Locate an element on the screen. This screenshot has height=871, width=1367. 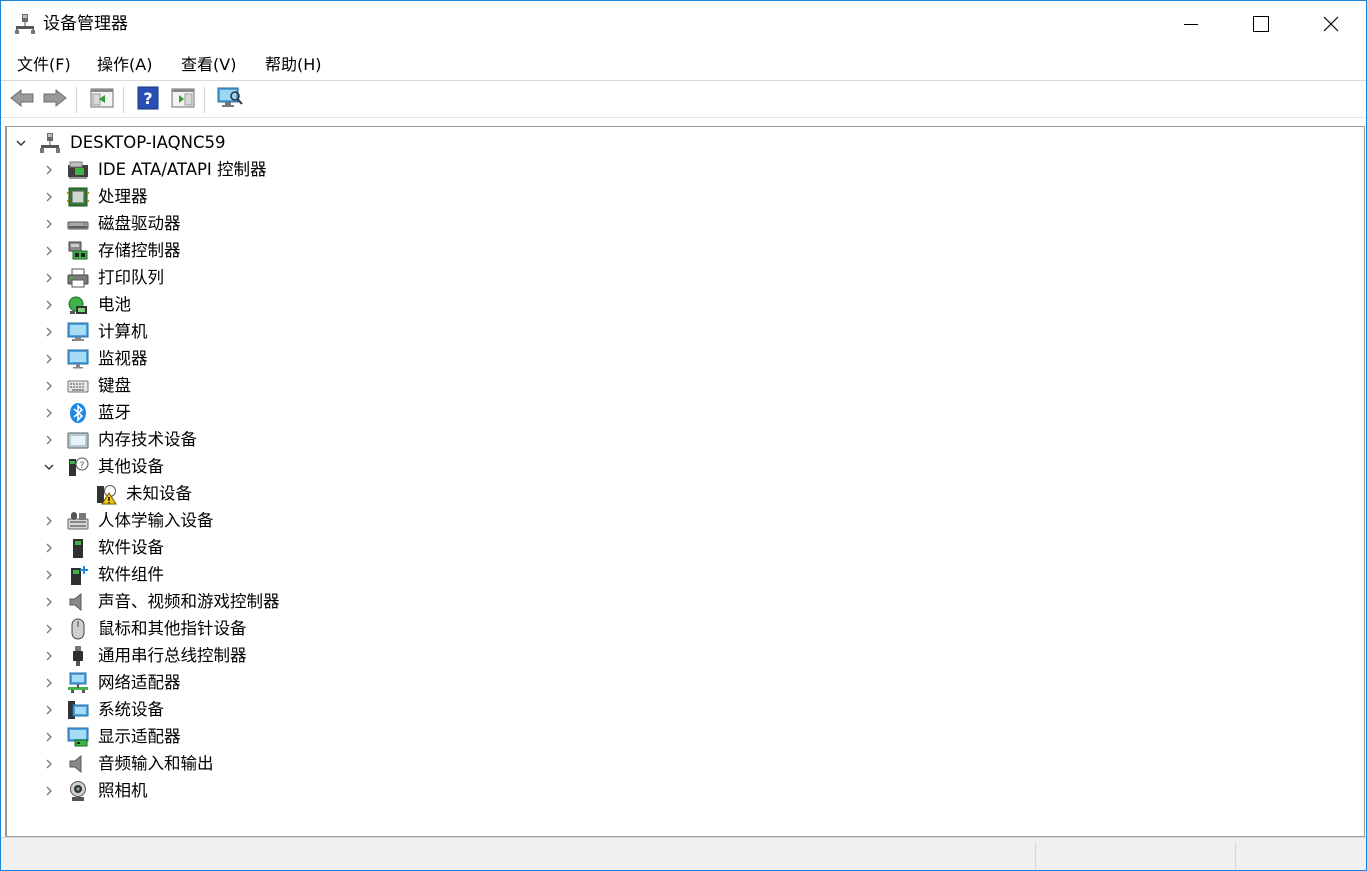
tree-category-item: 蓝牙 is located at coordinates (682, 412).